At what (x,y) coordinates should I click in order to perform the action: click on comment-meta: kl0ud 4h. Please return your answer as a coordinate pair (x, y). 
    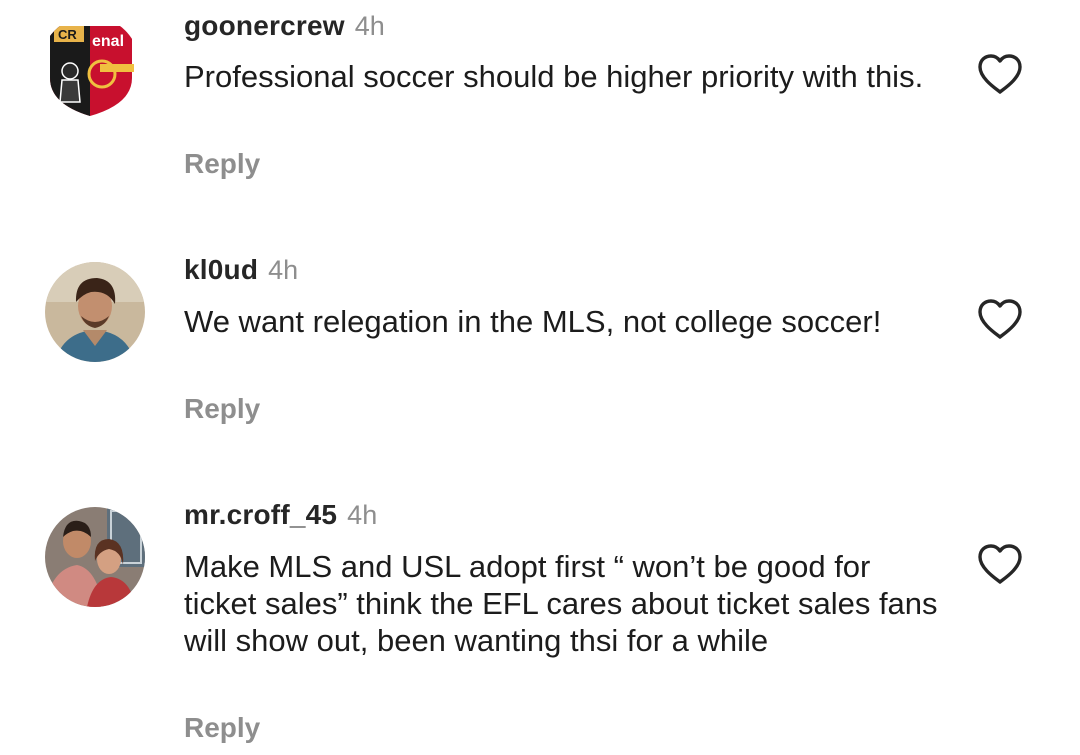
    Looking at the image, I should click on (241, 270).